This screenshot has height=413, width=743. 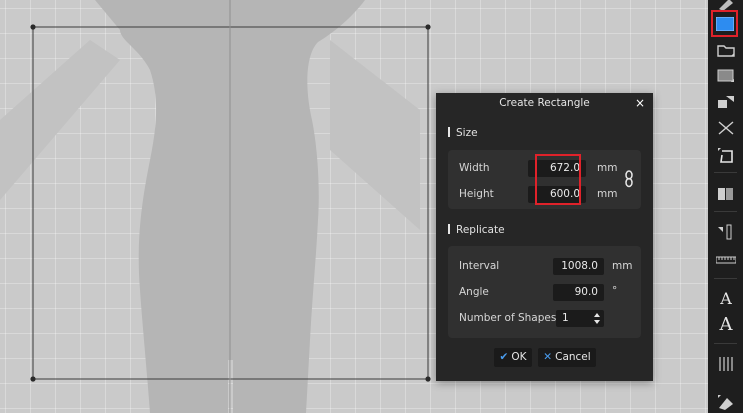 I want to click on scissors-tool-icon, so click(x=726, y=128).